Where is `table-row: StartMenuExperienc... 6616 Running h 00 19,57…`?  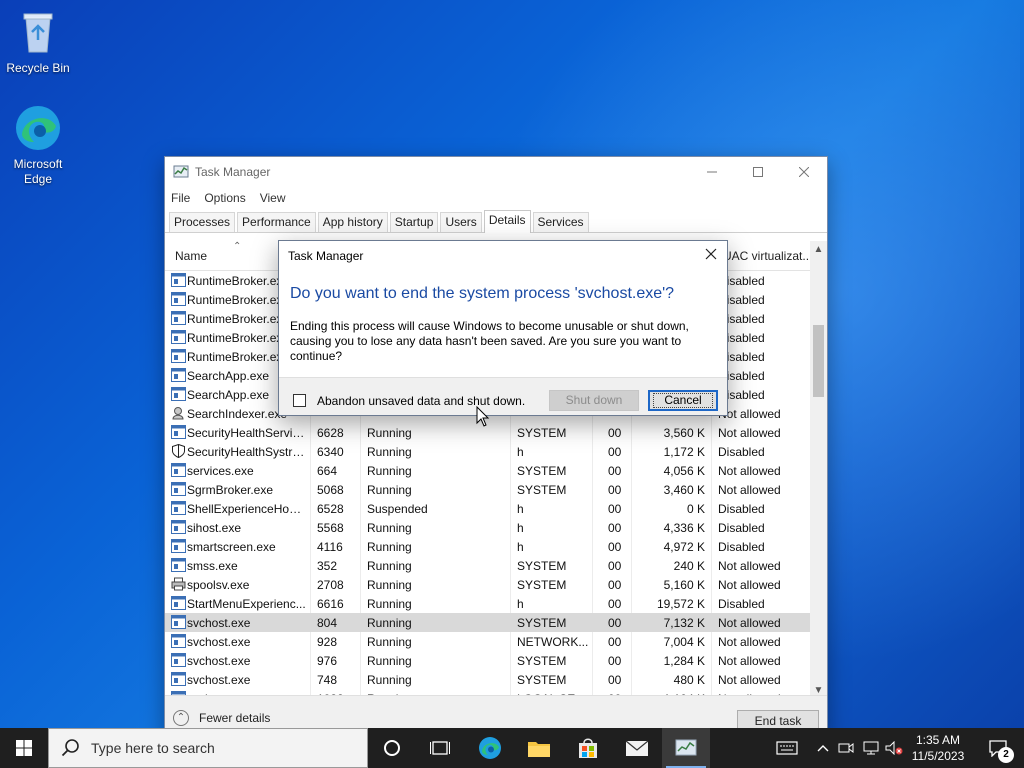
table-row: StartMenuExperienc... 6616 Running h 00 19,57… is located at coordinates (488, 603).